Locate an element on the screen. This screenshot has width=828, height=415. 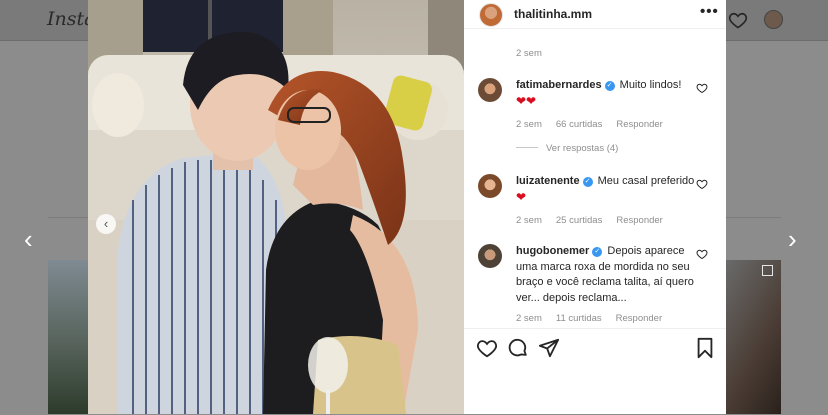
post-username: thalitinha.mm is located at coordinates (553, 14).